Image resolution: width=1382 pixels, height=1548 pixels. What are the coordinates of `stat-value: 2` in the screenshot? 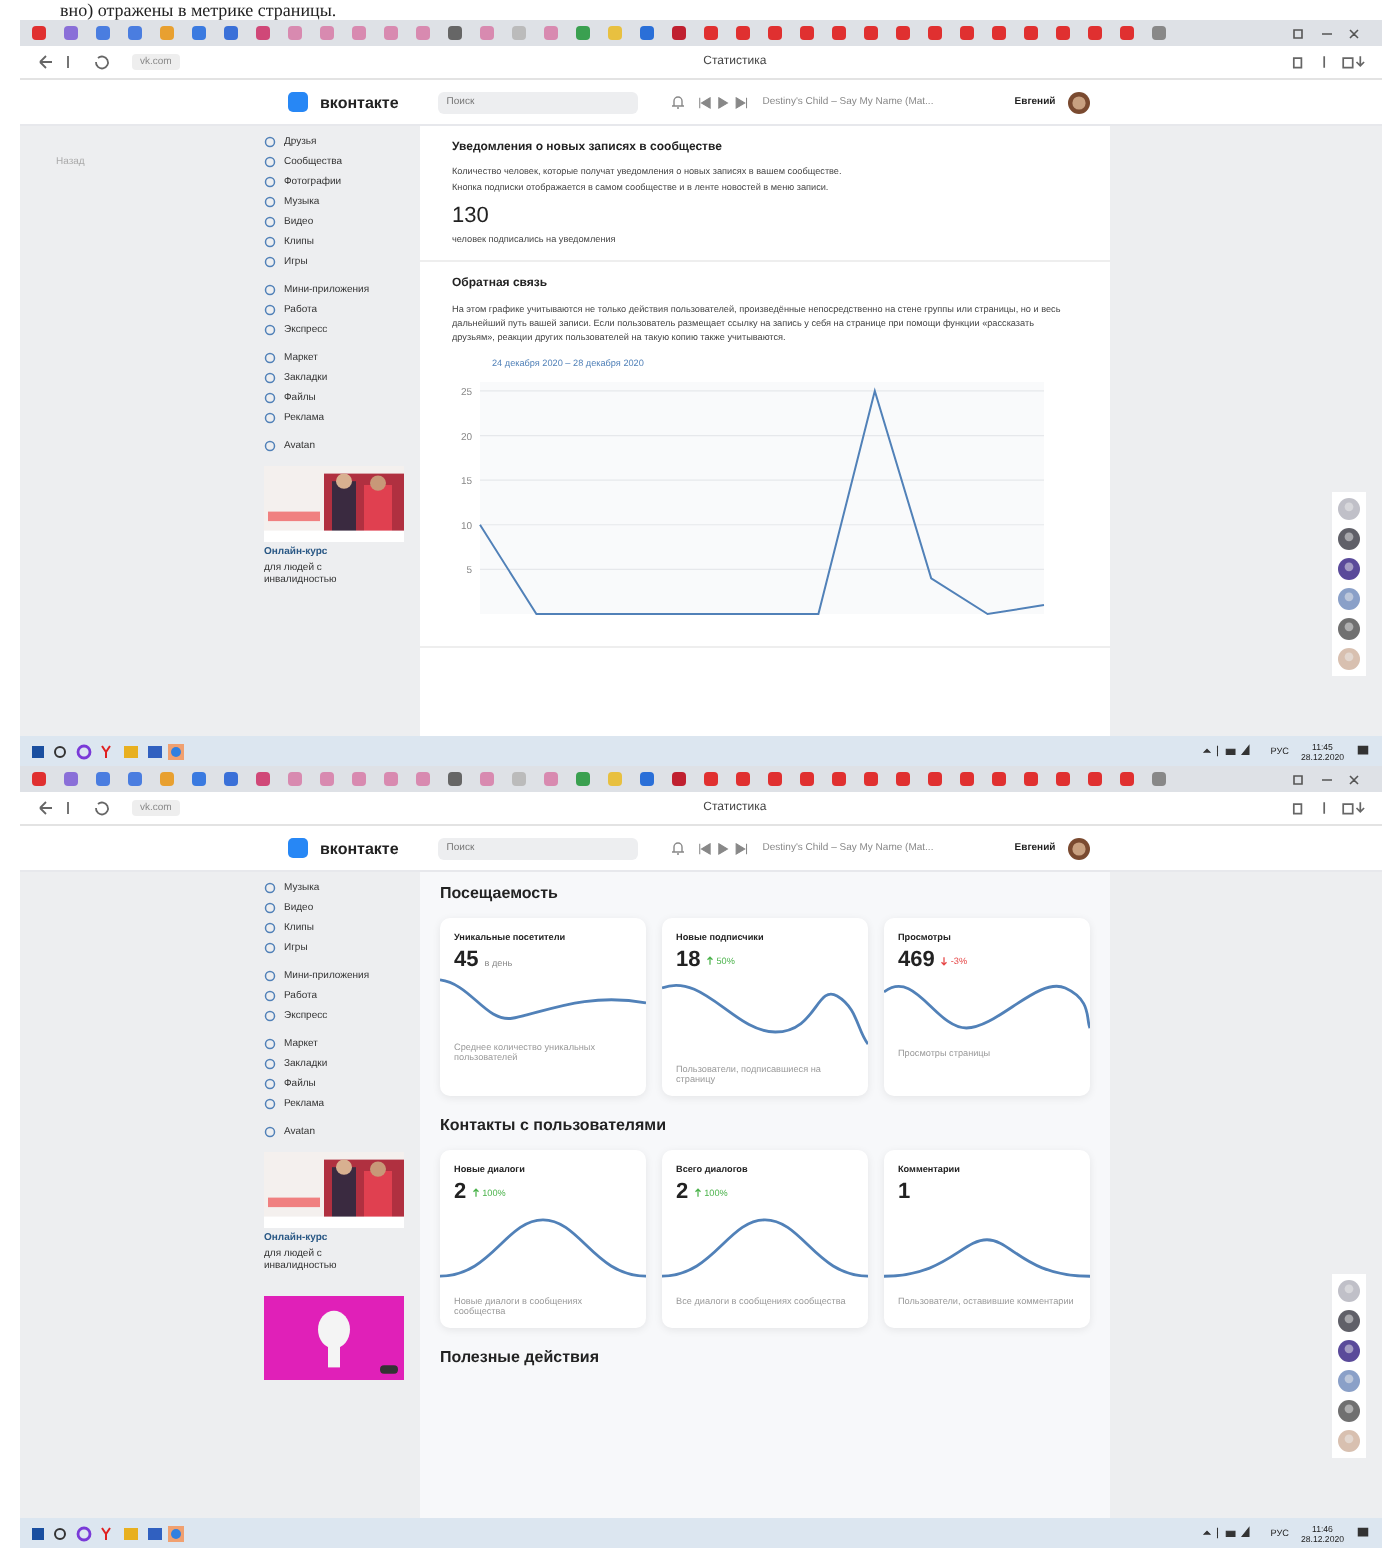 It's located at (460, 1192).